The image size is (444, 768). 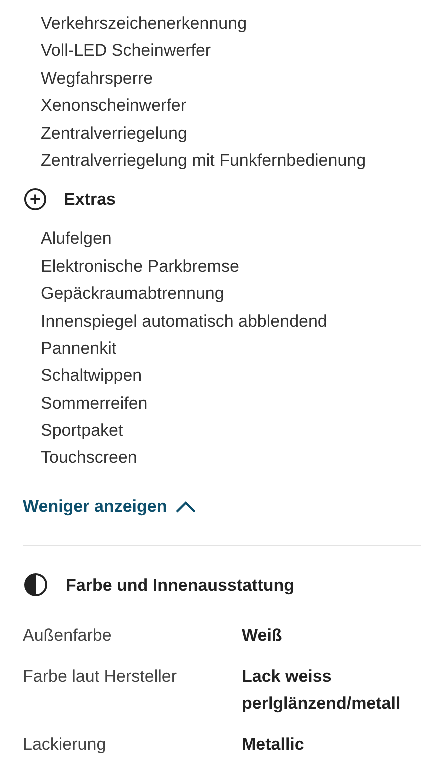 I want to click on equipment-item: Verkehrszeichenerkennung, so click(x=144, y=24).